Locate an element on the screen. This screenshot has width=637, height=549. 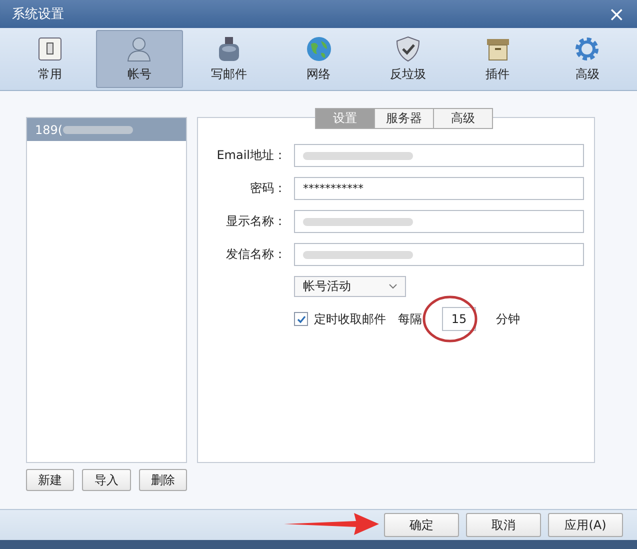
checkbox-label: 定时收取邮件 is located at coordinates (350, 319).